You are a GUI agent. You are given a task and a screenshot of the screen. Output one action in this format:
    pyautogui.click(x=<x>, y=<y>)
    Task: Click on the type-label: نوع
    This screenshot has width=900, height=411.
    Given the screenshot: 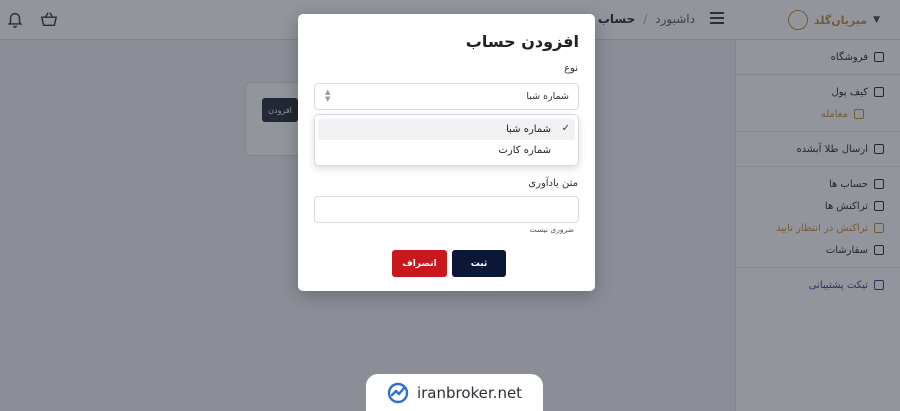 What is the action you would take?
    pyautogui.click(x=571, y=68)
    